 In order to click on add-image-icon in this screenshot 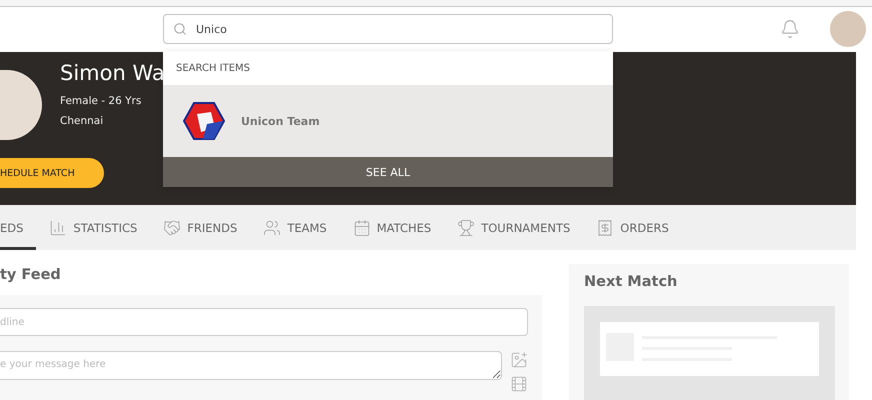, I will do `click(519, 360)`.